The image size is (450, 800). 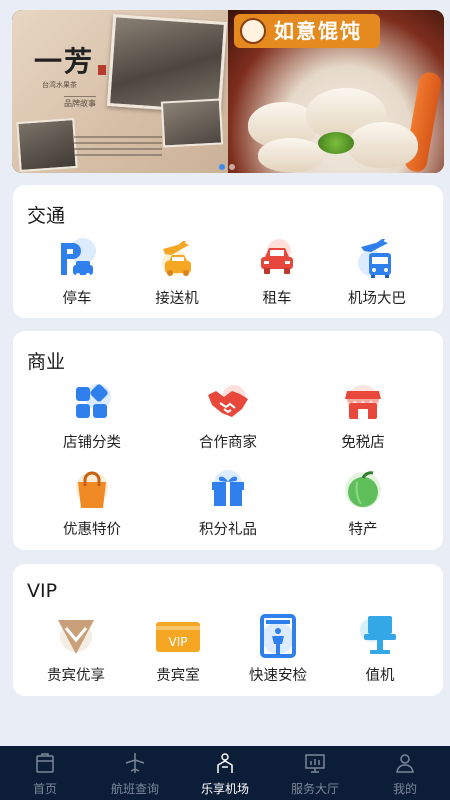 I want to click on duty-free-item: 免税店, so click(x=363, y=416).